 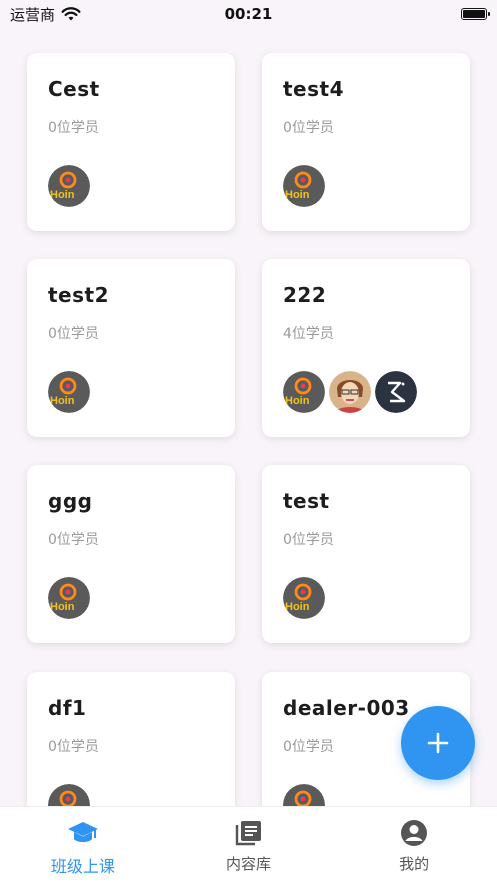 I want to click on class-name: test2, so click(x=79, y=295).